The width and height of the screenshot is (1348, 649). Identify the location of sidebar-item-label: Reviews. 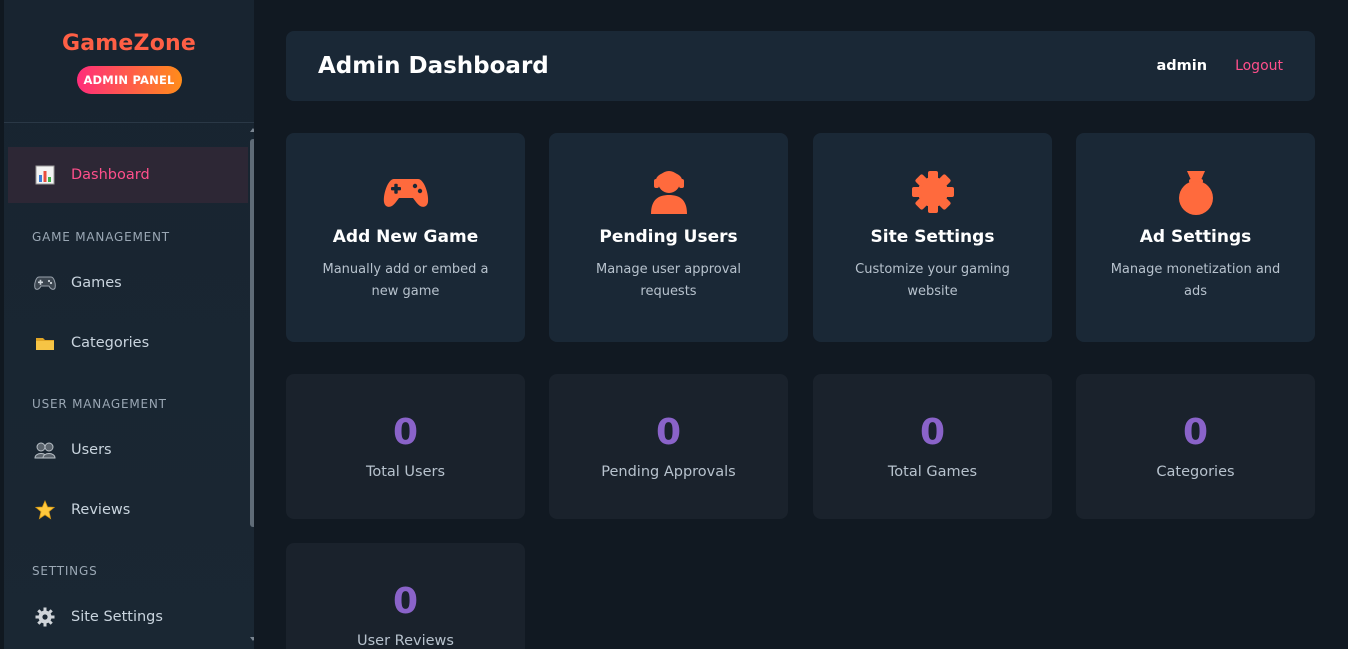
(101, 510).